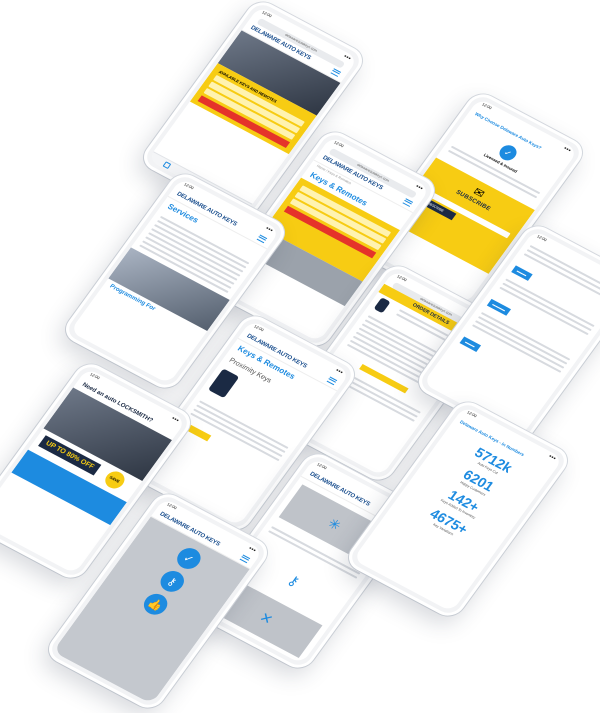  Describe the element at coordinates (172, 581) in the screenshot. I see `key-icon: ⚷` at that location.